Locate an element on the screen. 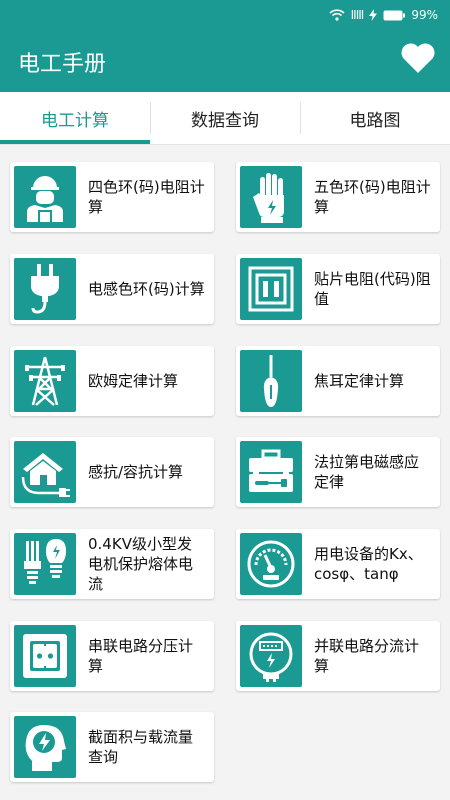 This screenshot has width=450, height=800. glove-icon is located at coordinates (271, 197).